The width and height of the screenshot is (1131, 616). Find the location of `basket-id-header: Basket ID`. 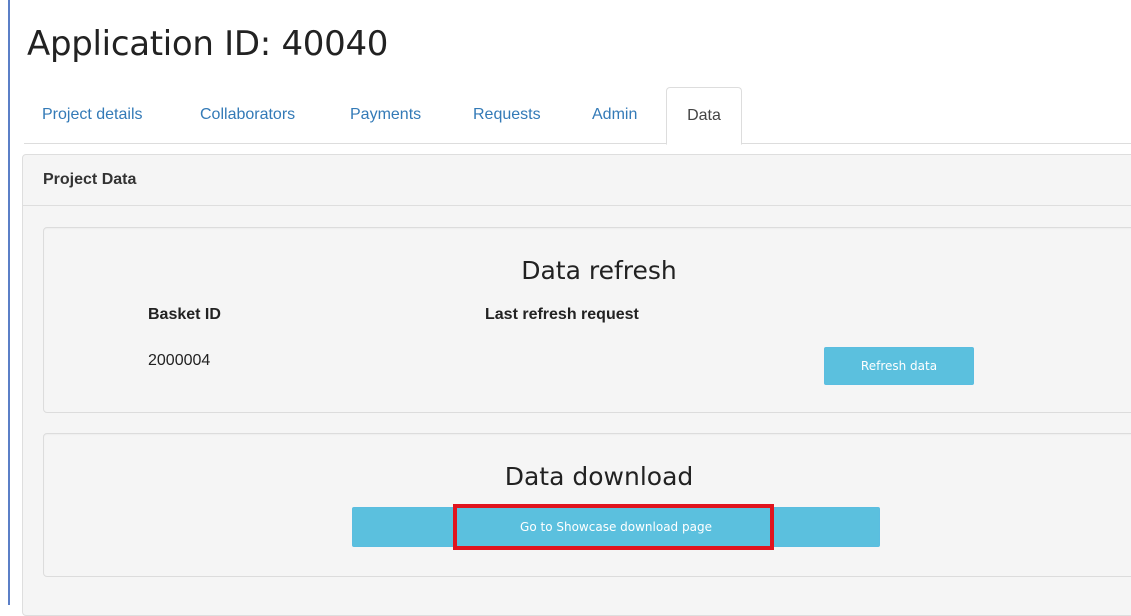

basket-id-header: Basket ID is located at coordinates (184, 314).